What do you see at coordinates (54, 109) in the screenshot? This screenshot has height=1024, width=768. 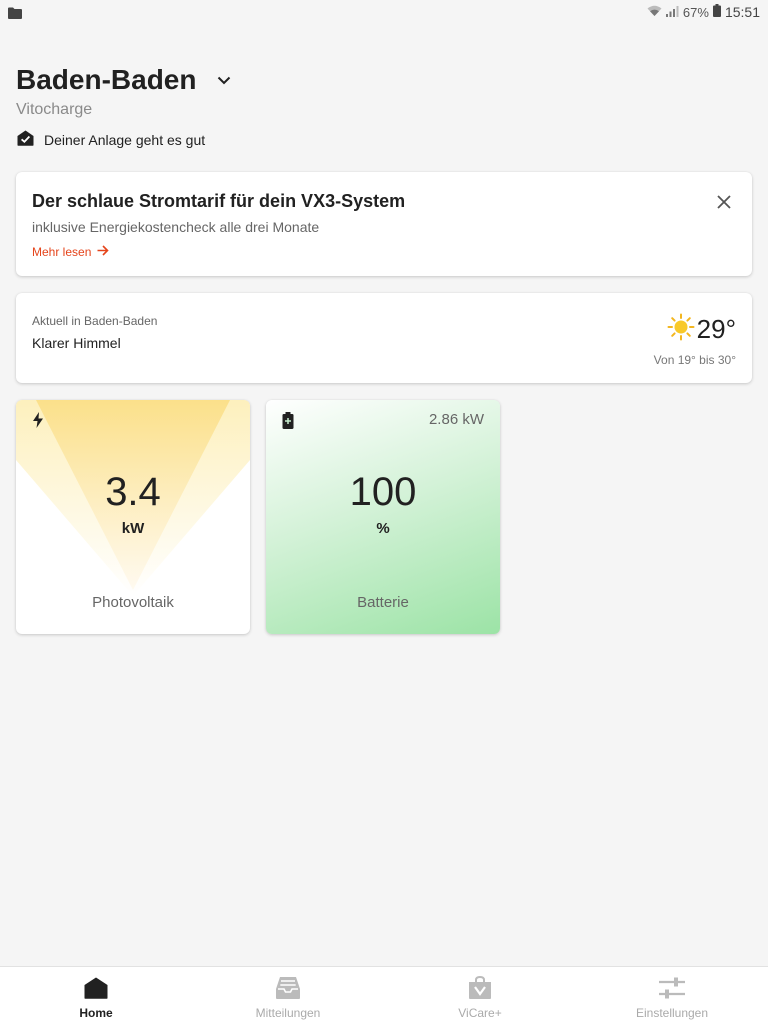 I see `device-name: Vitocharge` at bounding box center [54, 109].